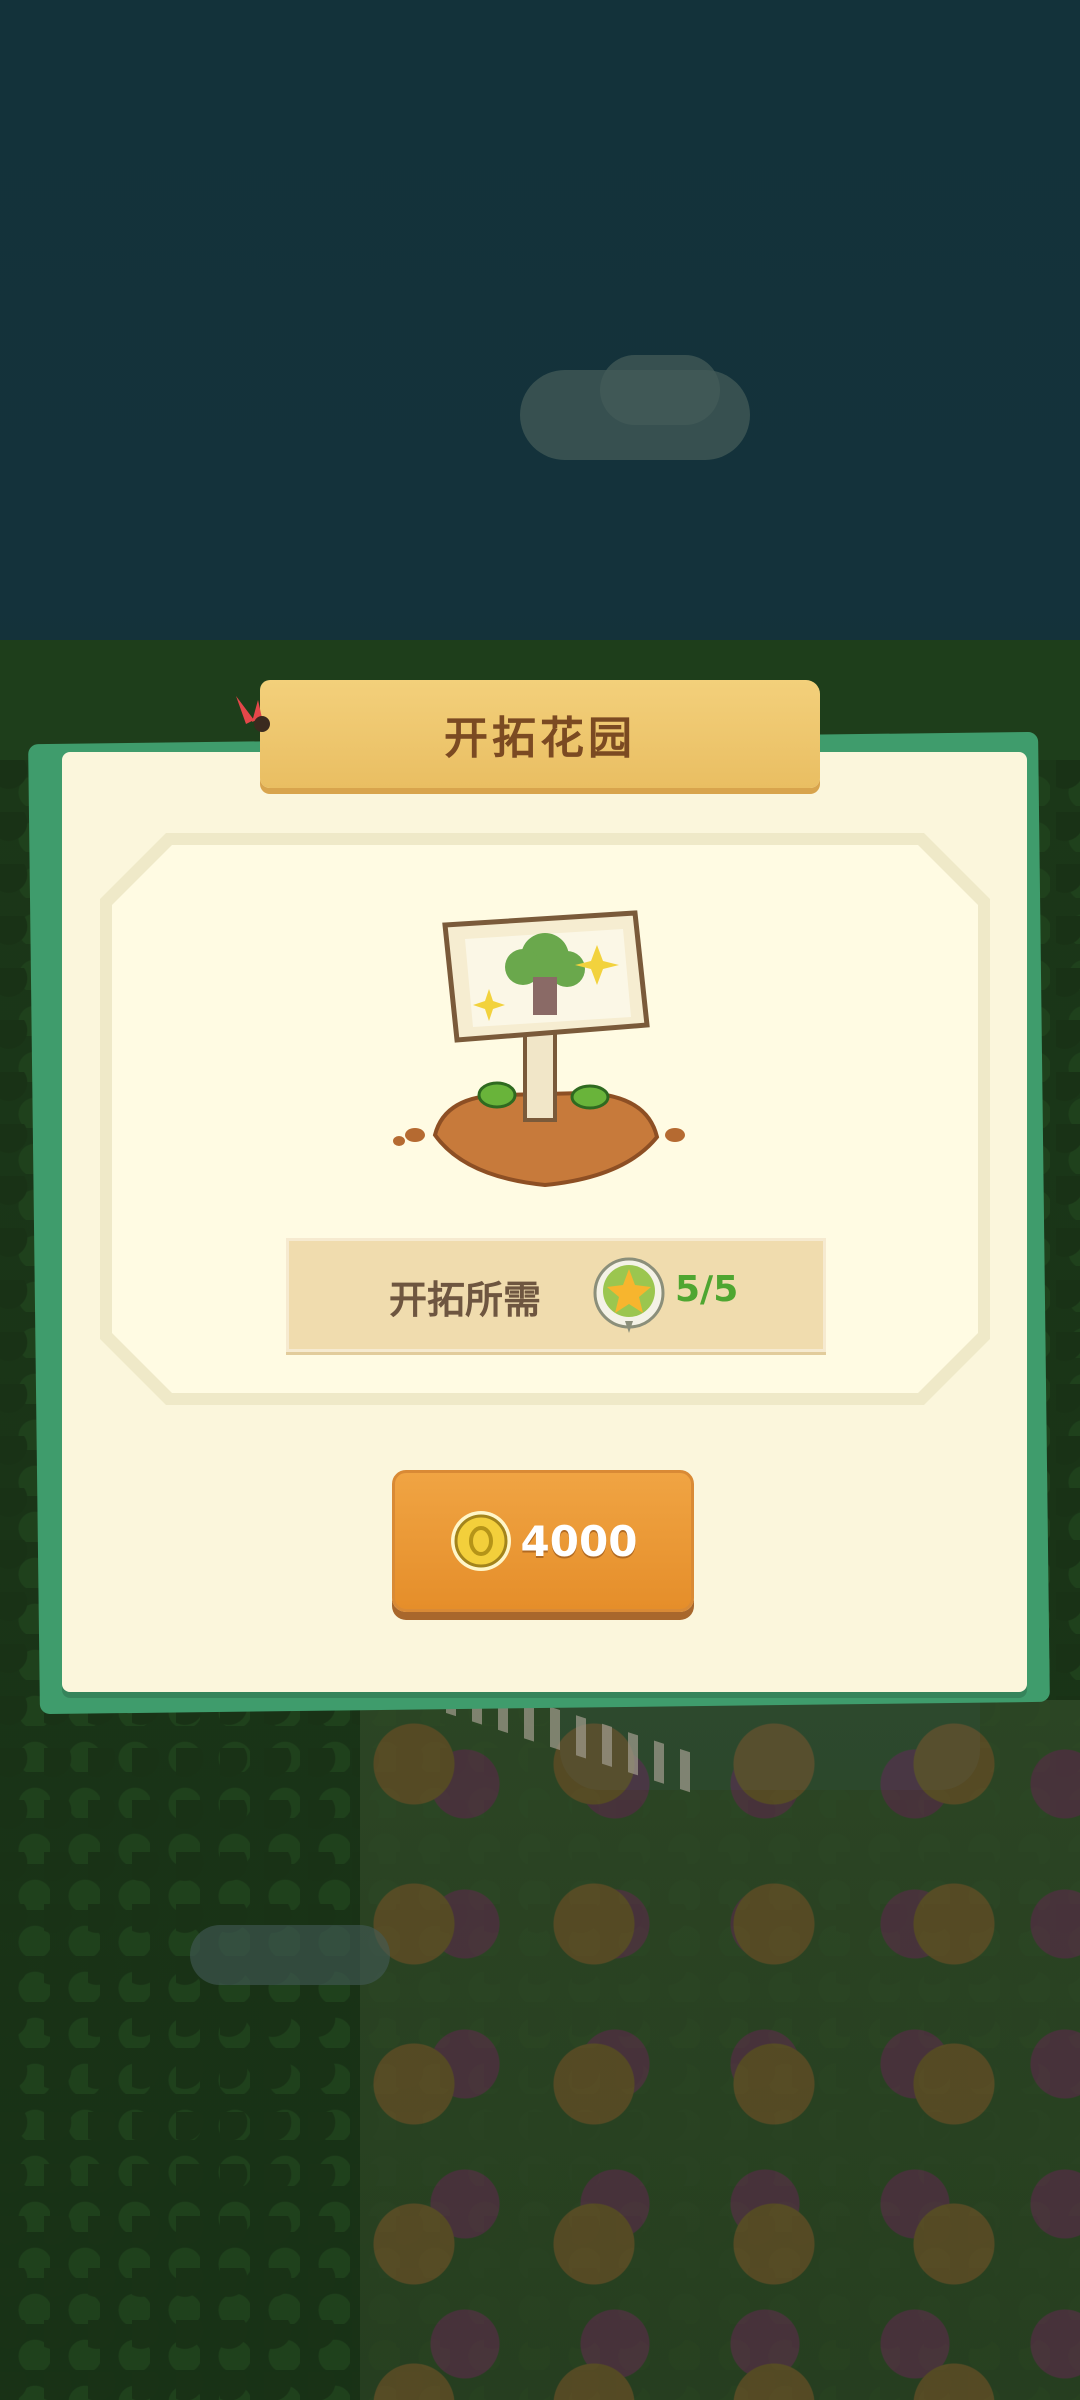 The height and width of the screenshot is (2400, 1080). I want to click on gold-coin-icon, so click(480, 1541).